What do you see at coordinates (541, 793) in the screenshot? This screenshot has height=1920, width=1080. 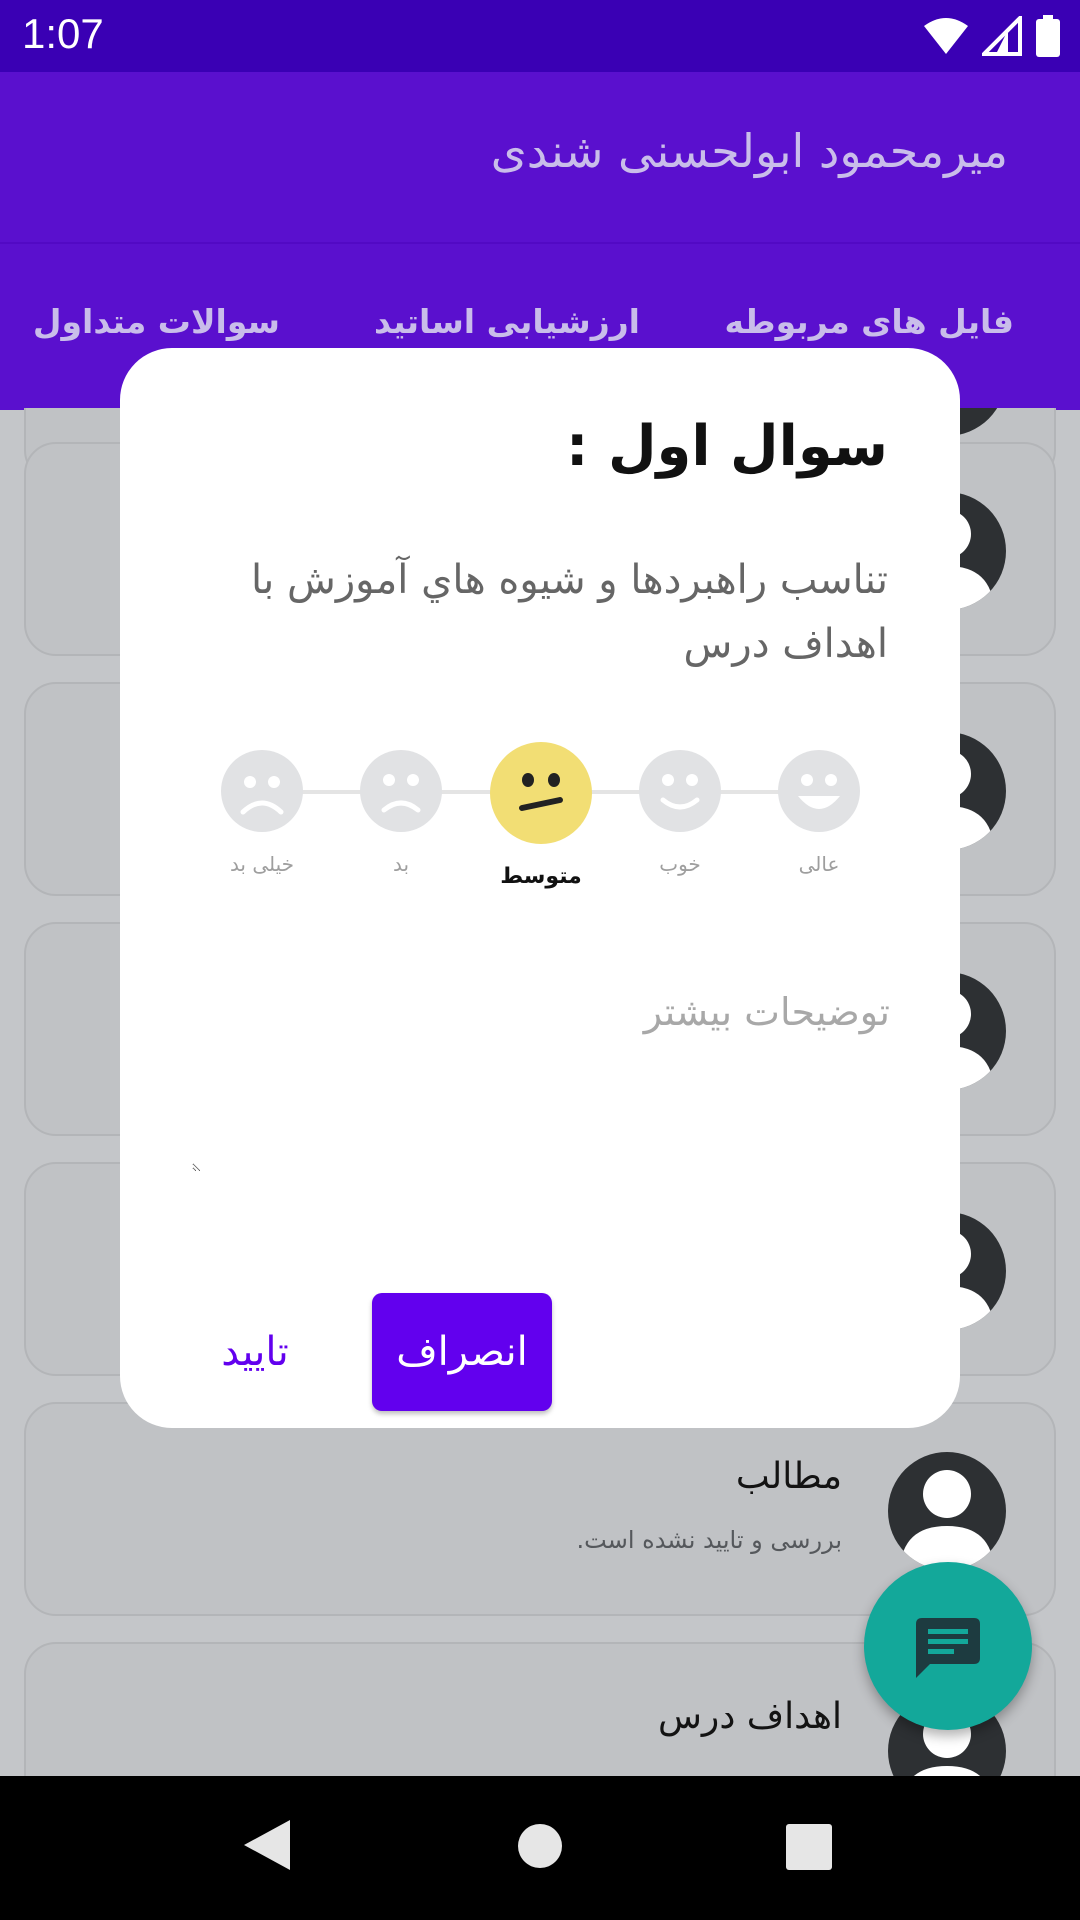 I see `neutral-face-icon` at bounding box center [541, 793].